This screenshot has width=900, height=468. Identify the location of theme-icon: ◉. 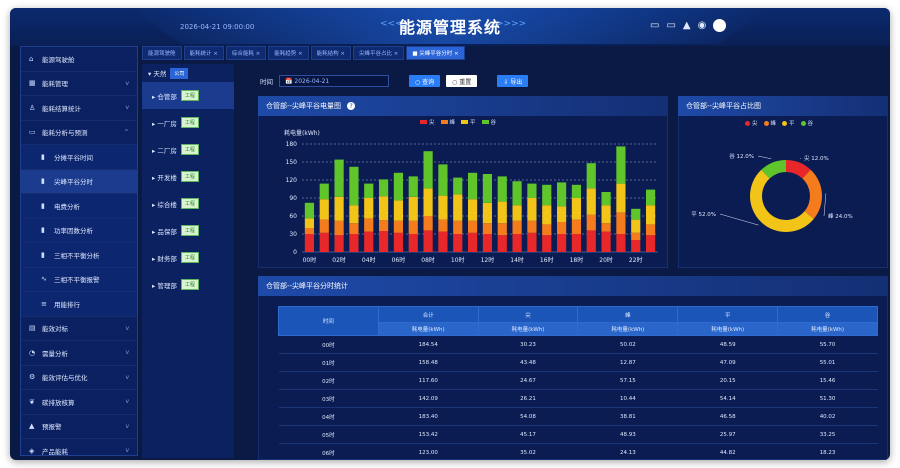
(702, 25).